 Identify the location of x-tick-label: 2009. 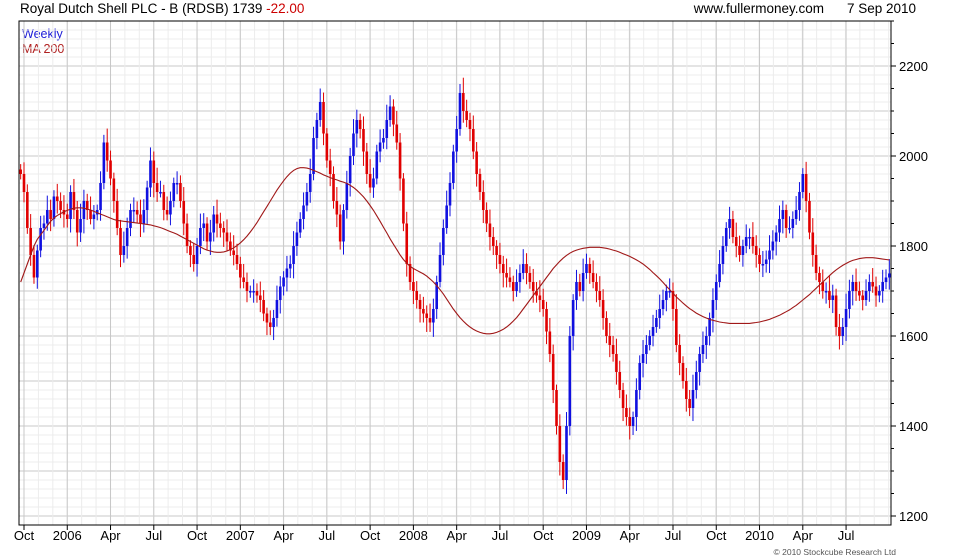
(586, 535).